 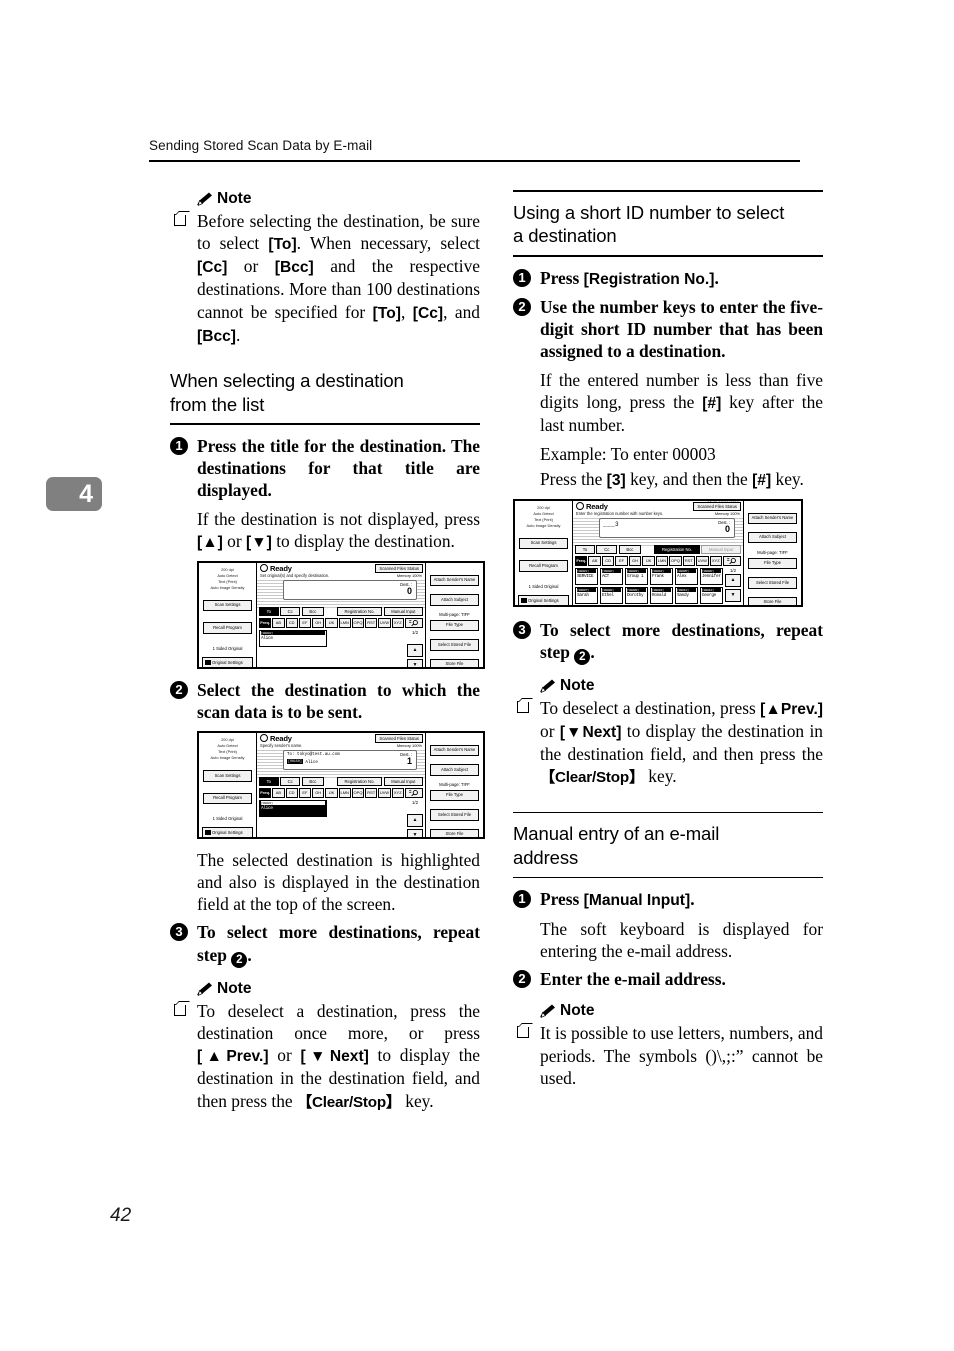 I want to click on lcd-dest-cell: [00009] Dorothy, so click(x=636, y=595).